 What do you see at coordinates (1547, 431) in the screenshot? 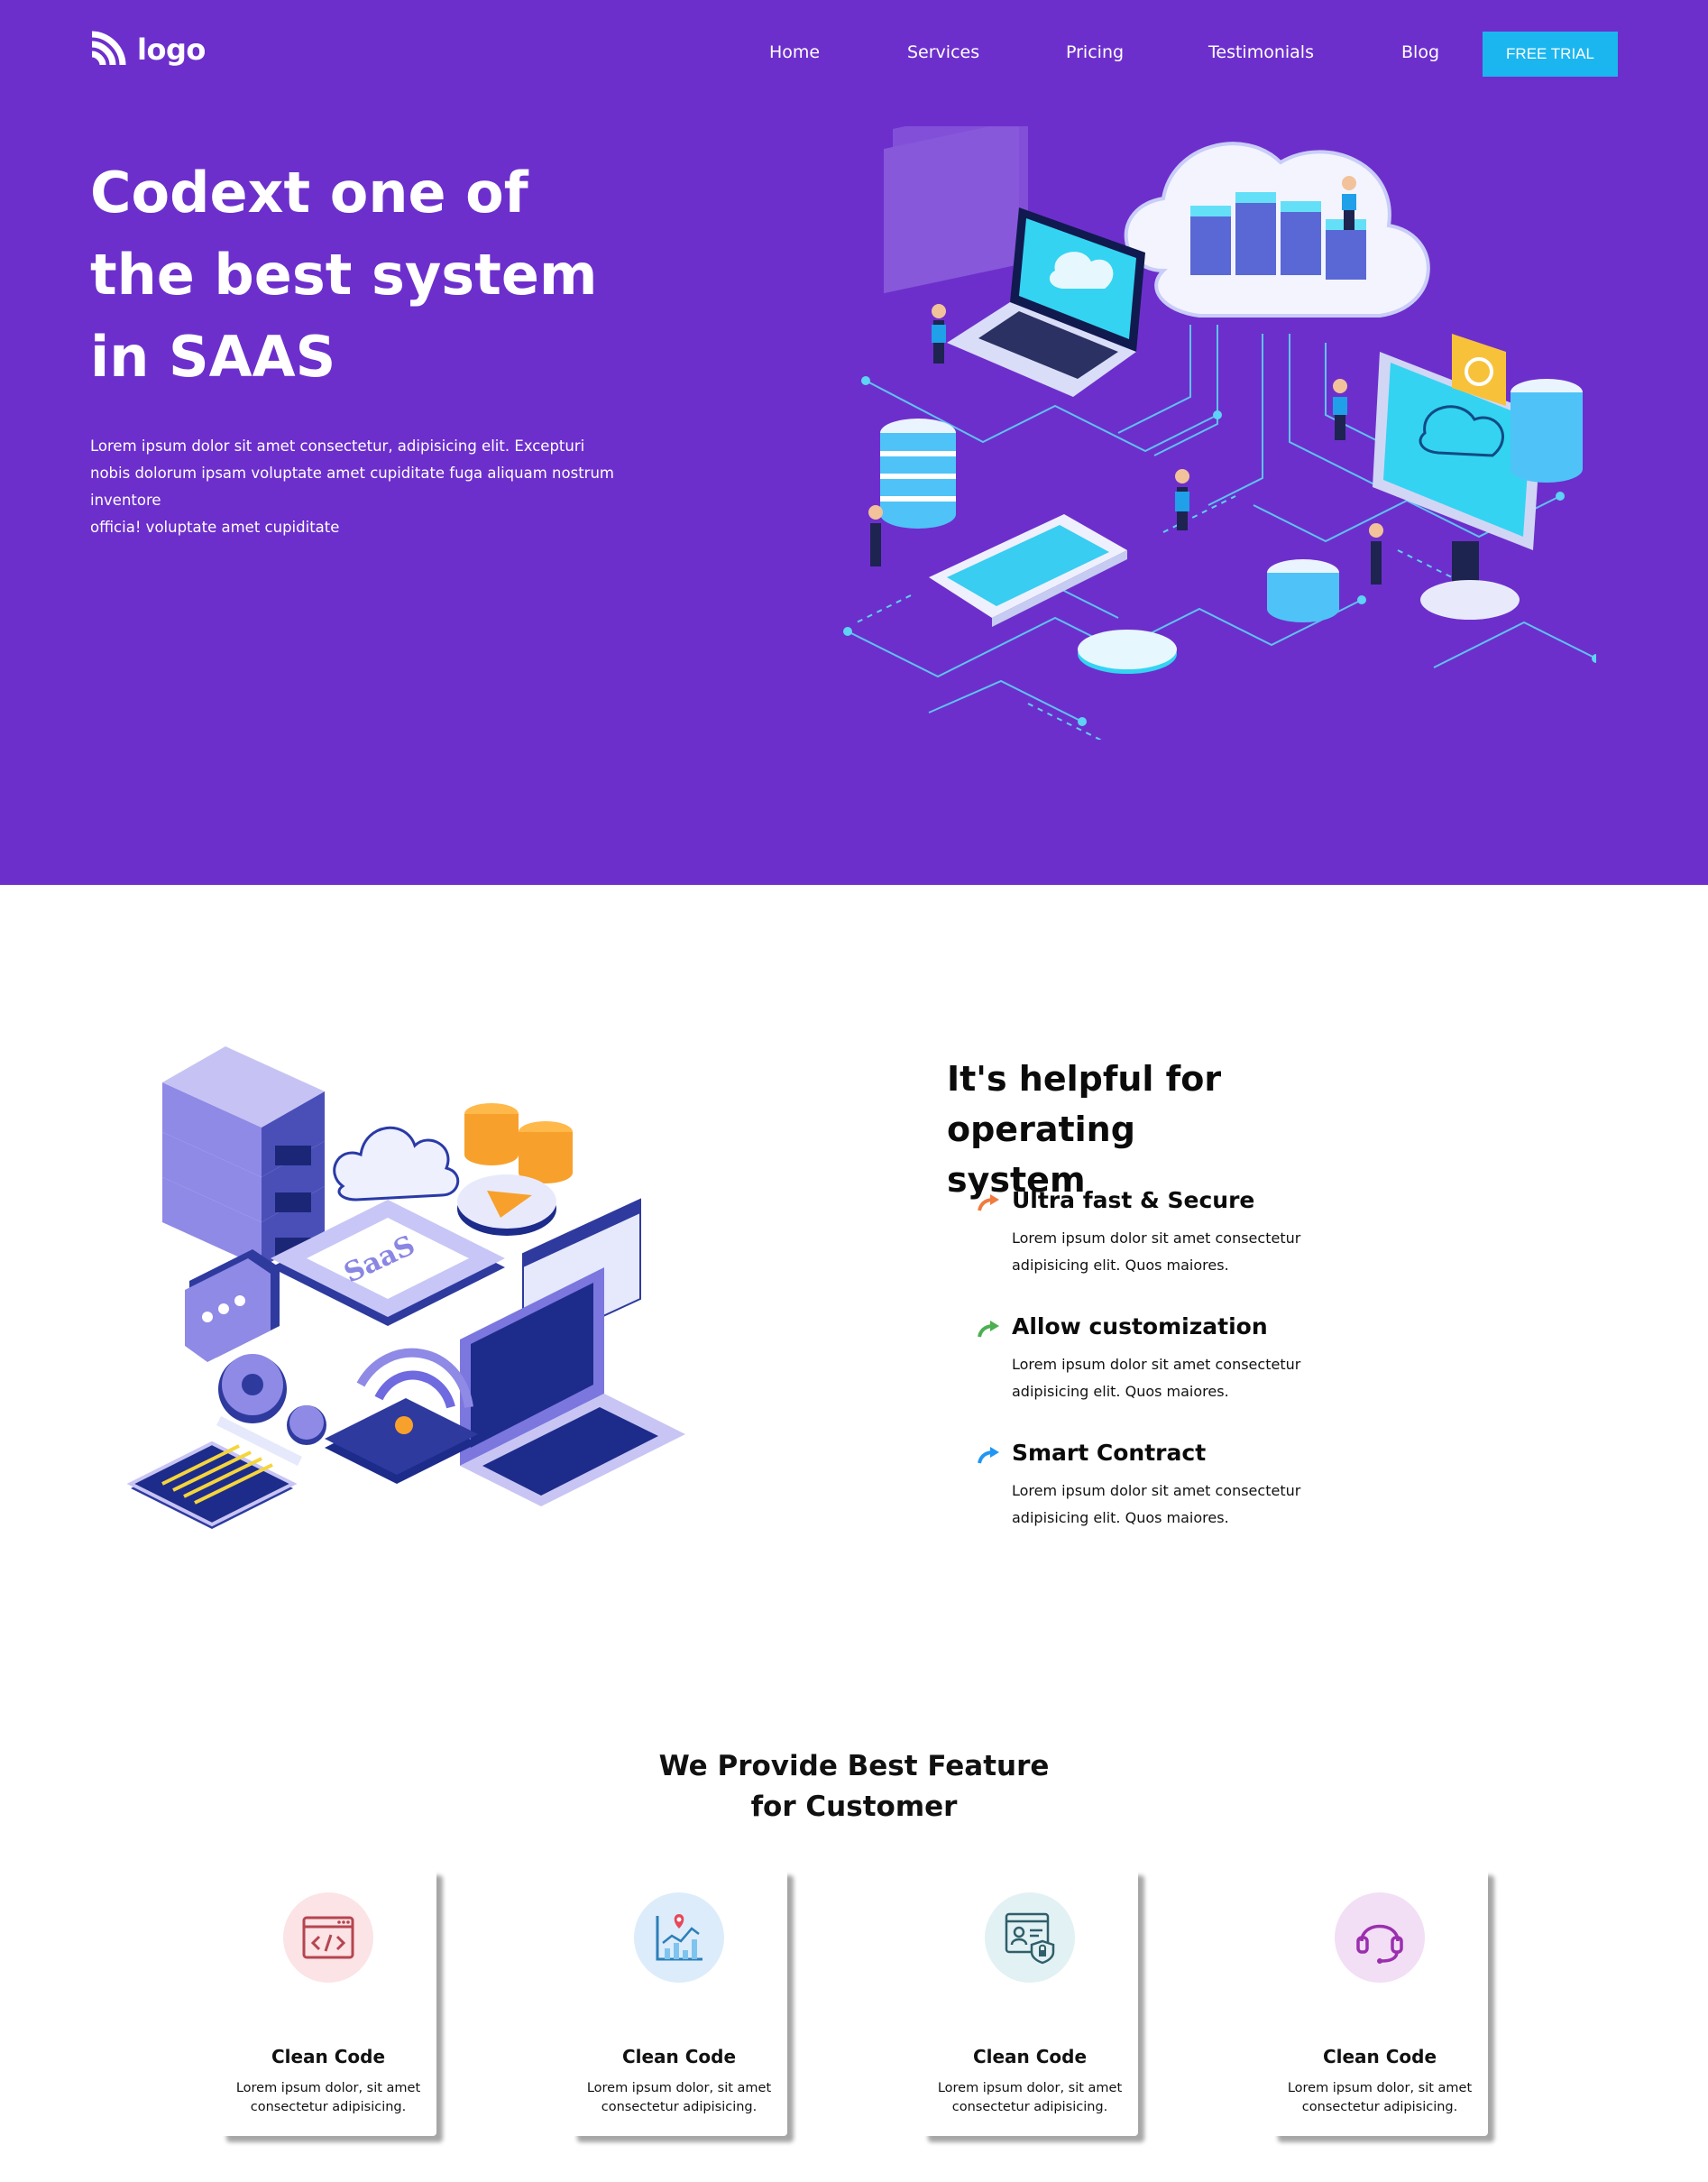
I see `database-right` at bounding box center [1547, 431].